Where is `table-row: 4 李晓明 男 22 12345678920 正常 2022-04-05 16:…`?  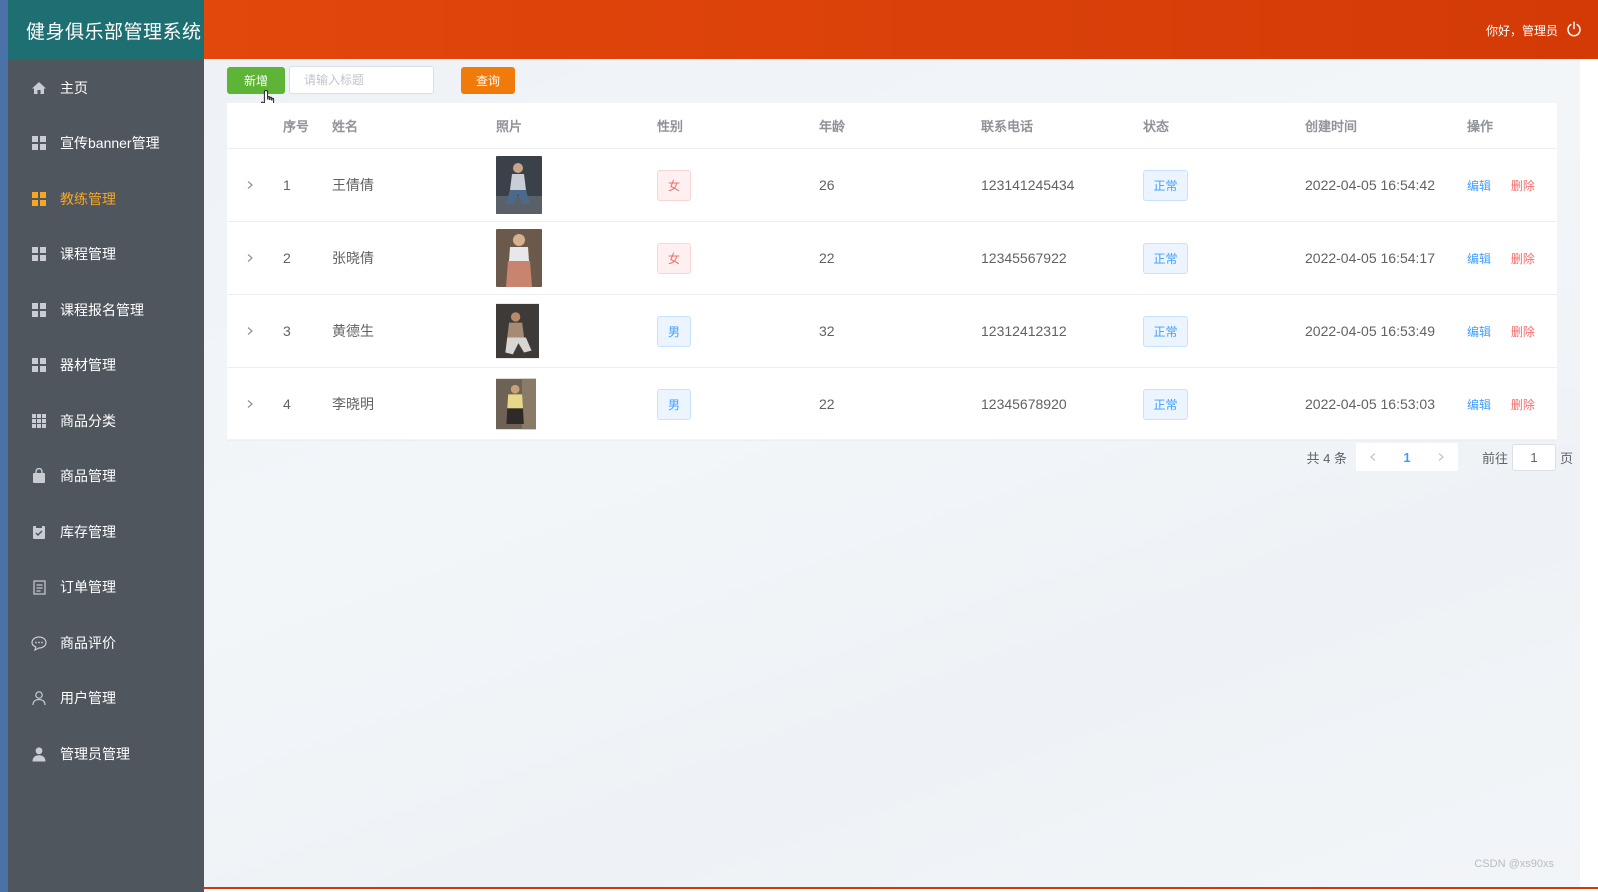 table-row: 4 李晓明 男 22 12345678920 正常 2022-04-05 16:… is located at coordinates (892, 404).